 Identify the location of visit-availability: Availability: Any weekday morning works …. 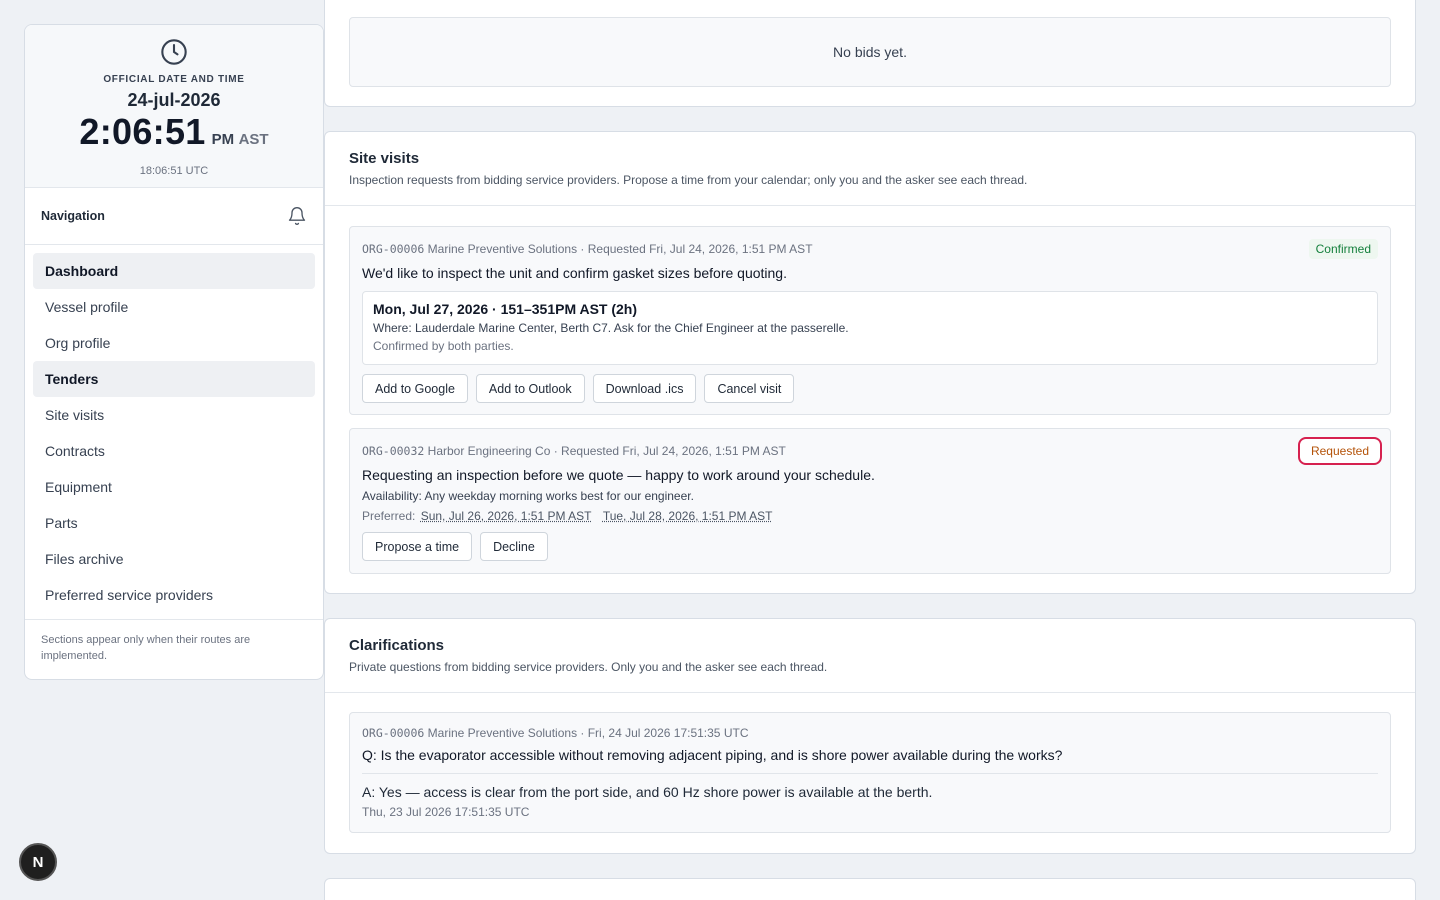
(528, 496).